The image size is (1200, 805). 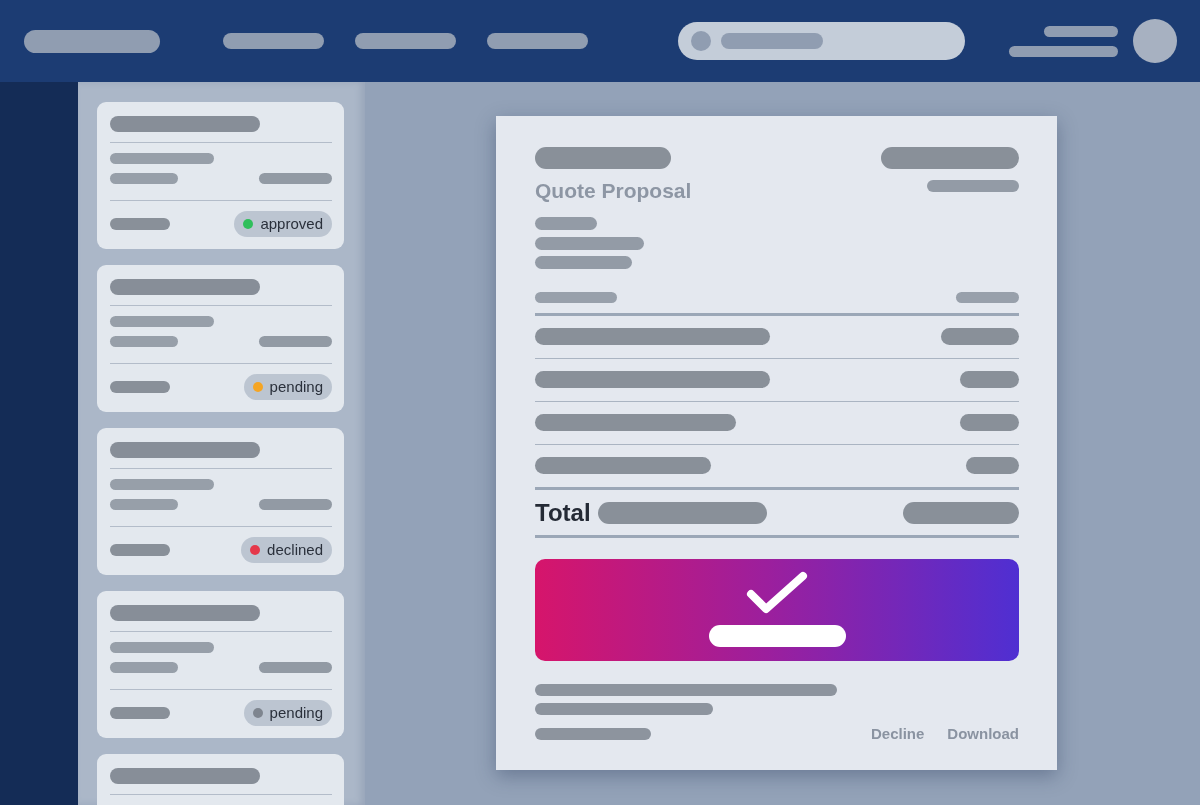 I want to click on search-field, so click(x=821, y=41).